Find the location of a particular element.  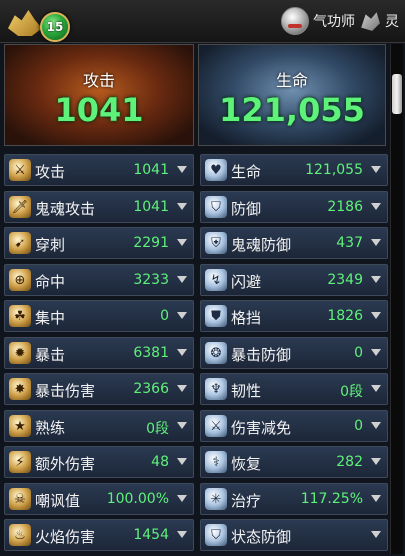

stat-label: 伤害减免 is located at coordinates (261, 428).